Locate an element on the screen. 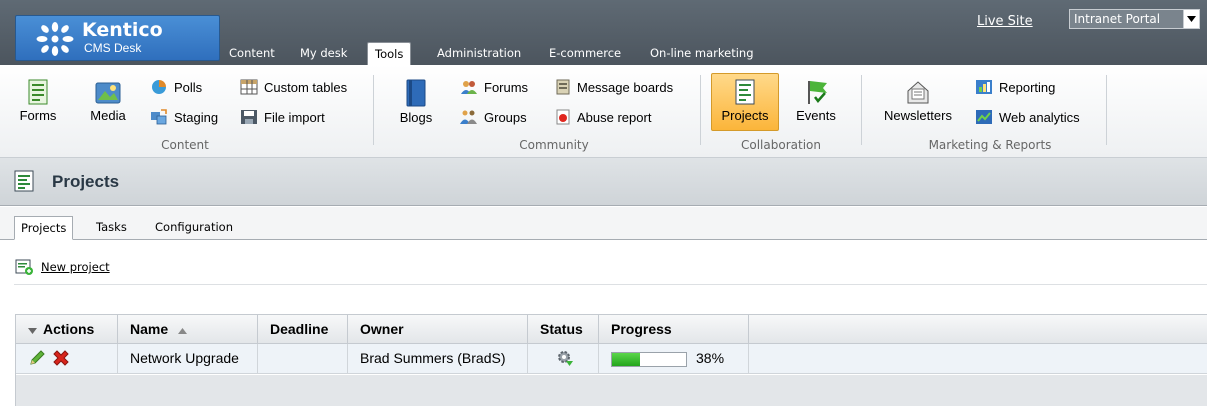 This screenshot has height=406, width=1207. row-name: Network Upgrade is located at coordinates (188, 359).